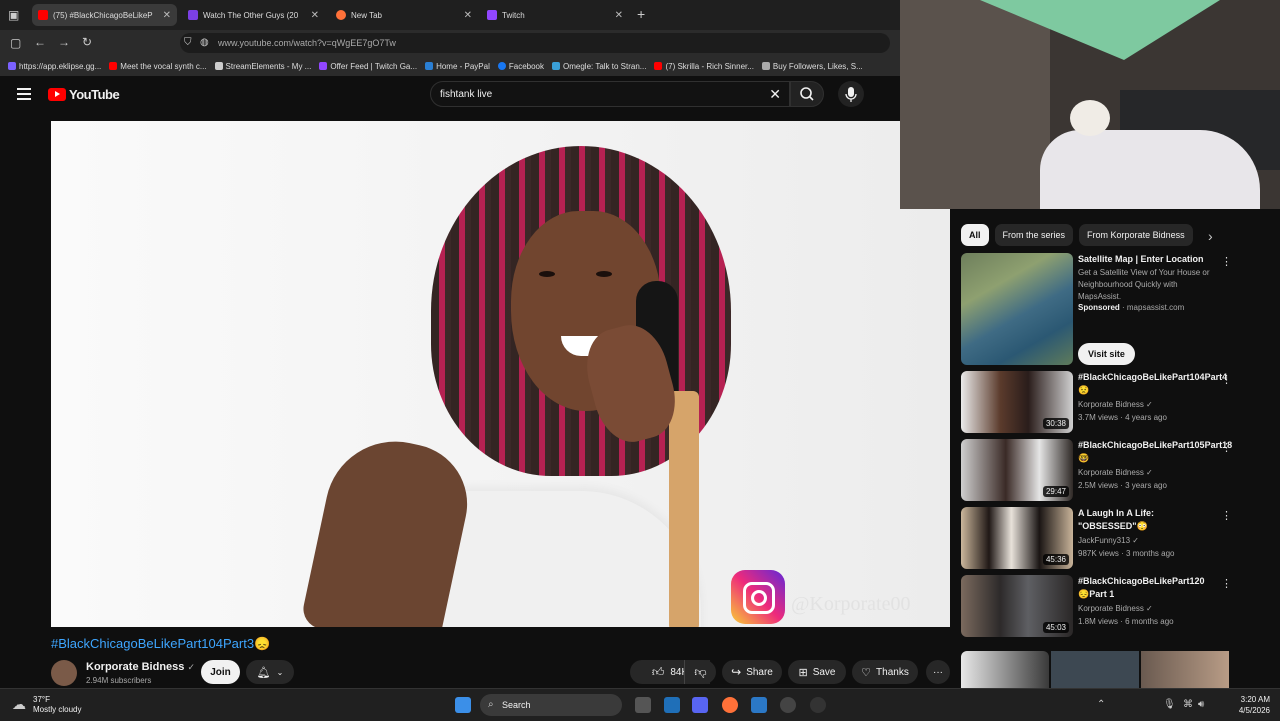 The width and height of the screenshot is (1280, 721). I want to click on bookmark-facebook: Facebook, so click(520, 66).